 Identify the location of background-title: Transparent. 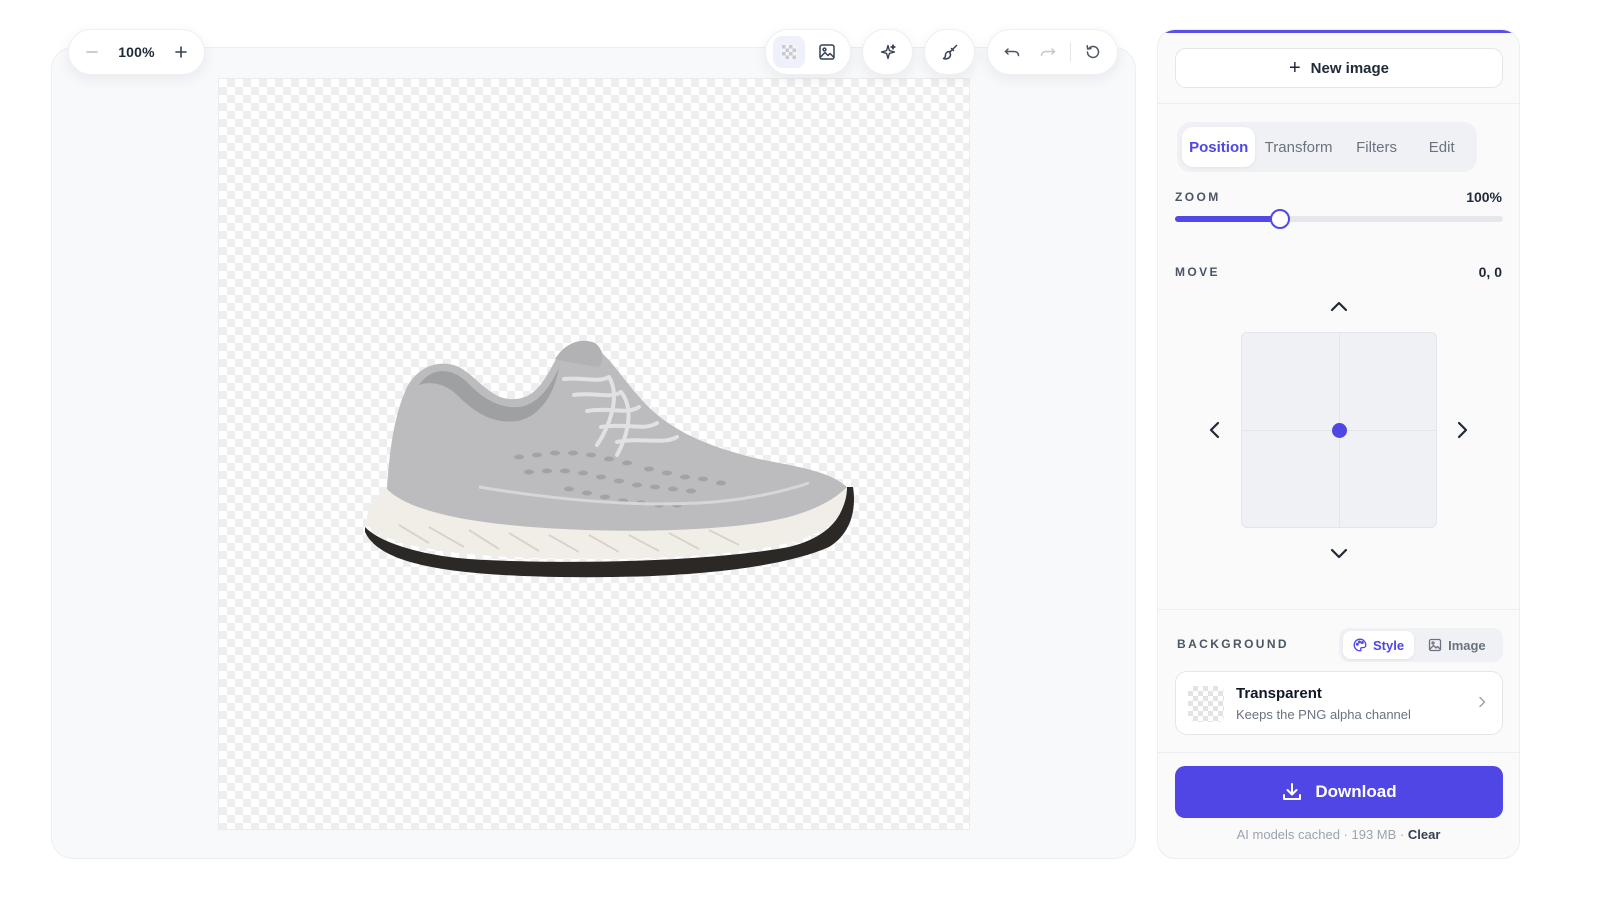
(1279, 693).